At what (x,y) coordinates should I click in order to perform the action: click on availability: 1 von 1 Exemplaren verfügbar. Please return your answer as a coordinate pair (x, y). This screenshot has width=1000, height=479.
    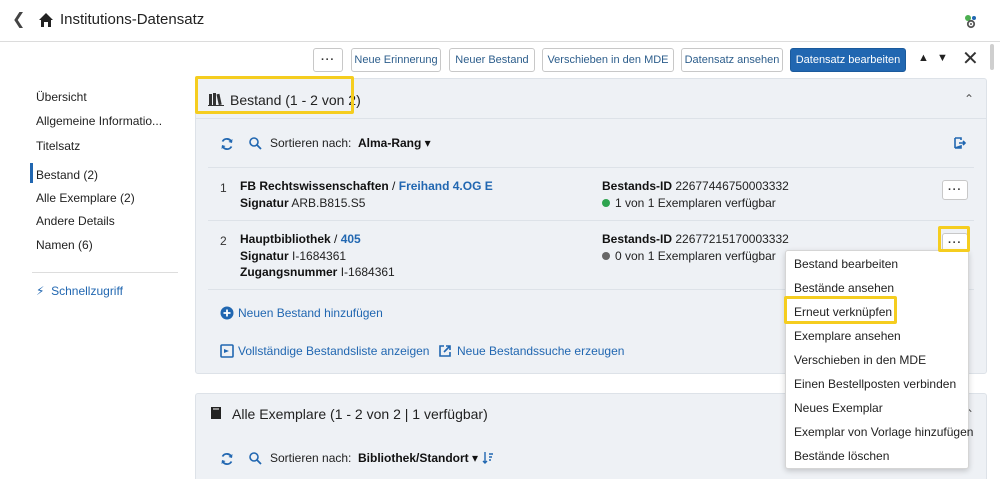
    Looking at the image, I should click on (689, 203).